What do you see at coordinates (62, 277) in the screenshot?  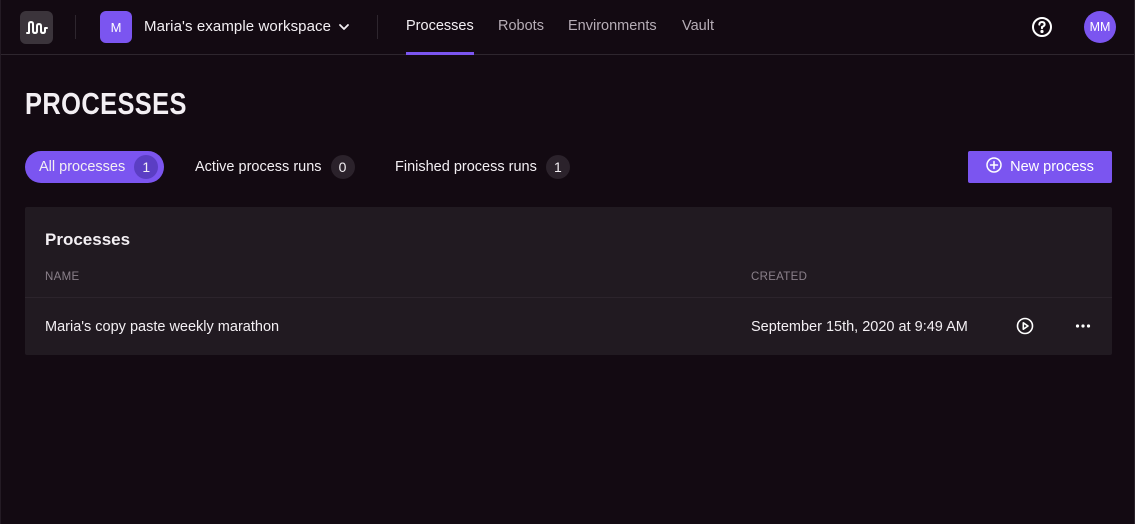 I see `column-header-name: NAME` at bounding box center [62, 277].